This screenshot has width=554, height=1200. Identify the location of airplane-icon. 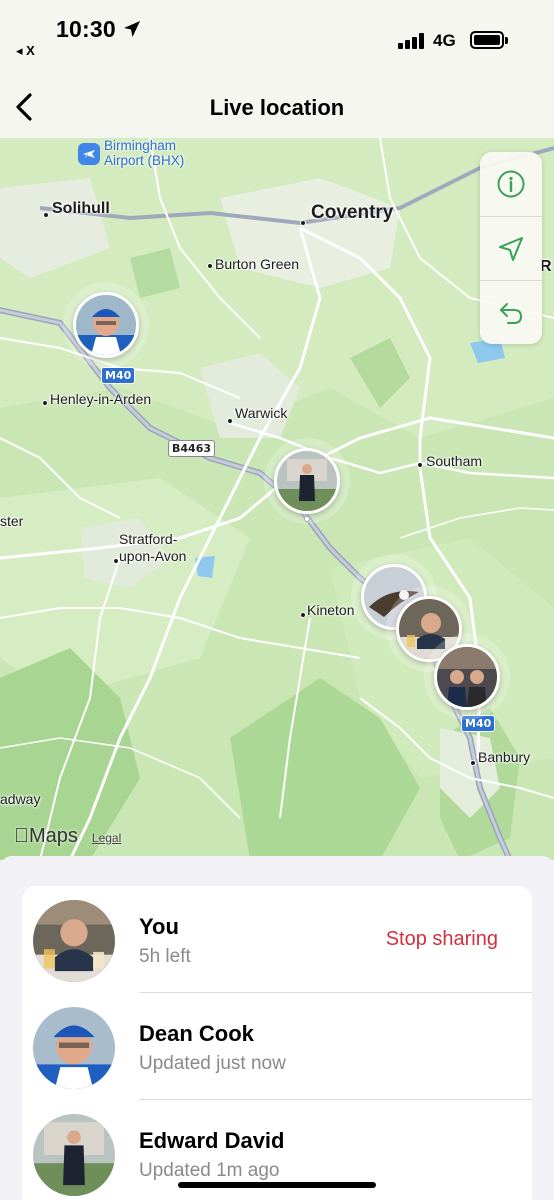
(89, 154).